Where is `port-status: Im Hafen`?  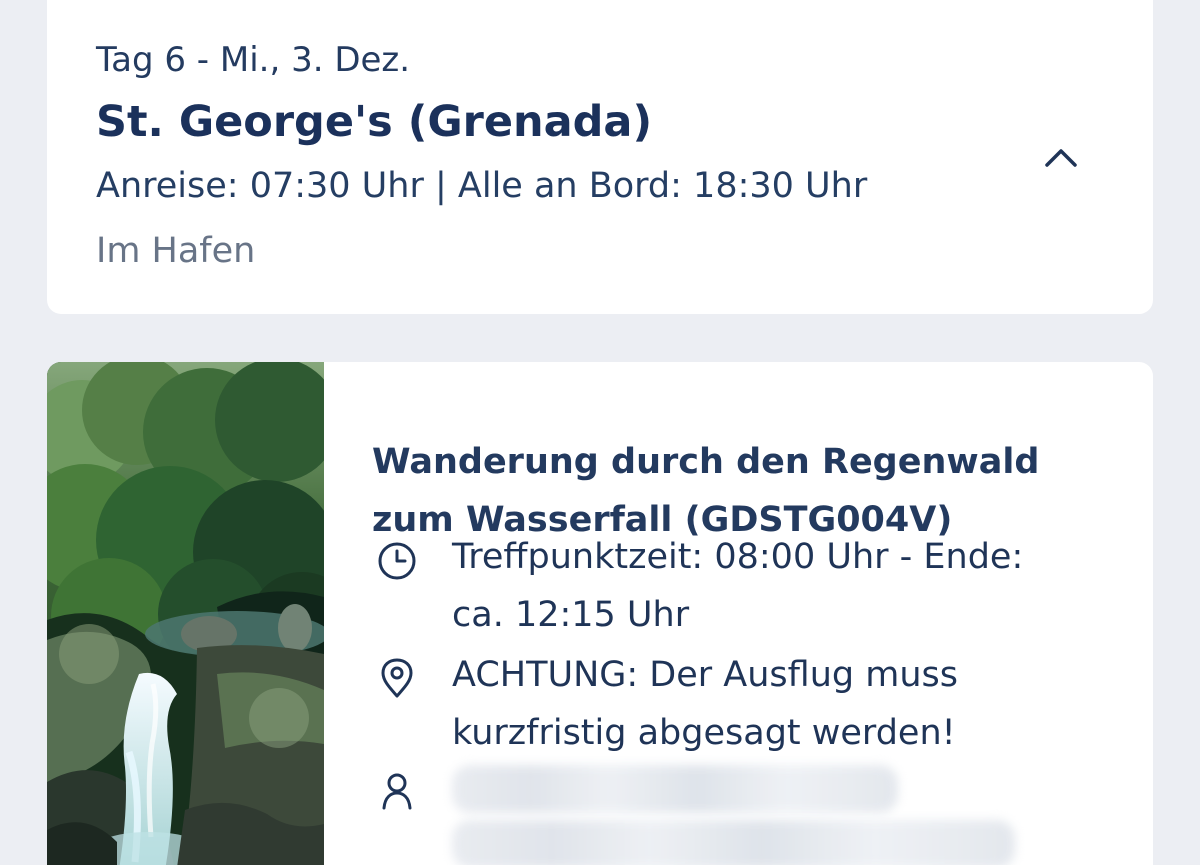
port-status: Im Hafen is located at coordinates (176, 251).